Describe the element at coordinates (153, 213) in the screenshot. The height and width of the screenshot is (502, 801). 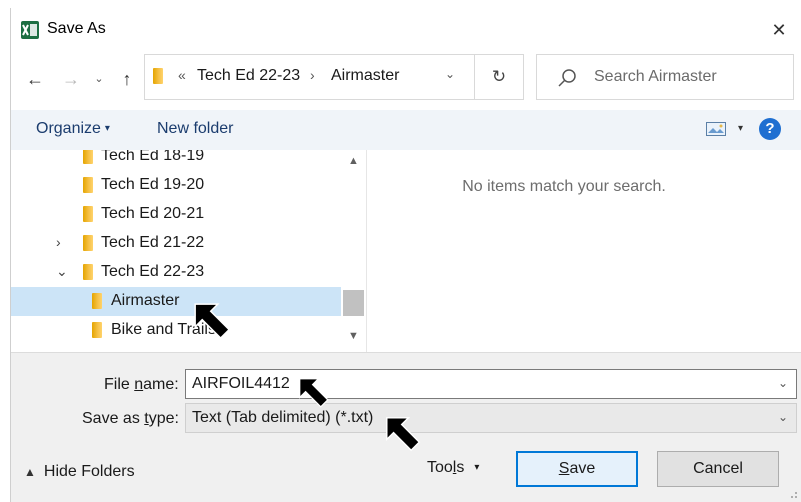
I see `tree-item-label: Tech Ed 20-21` at that location.